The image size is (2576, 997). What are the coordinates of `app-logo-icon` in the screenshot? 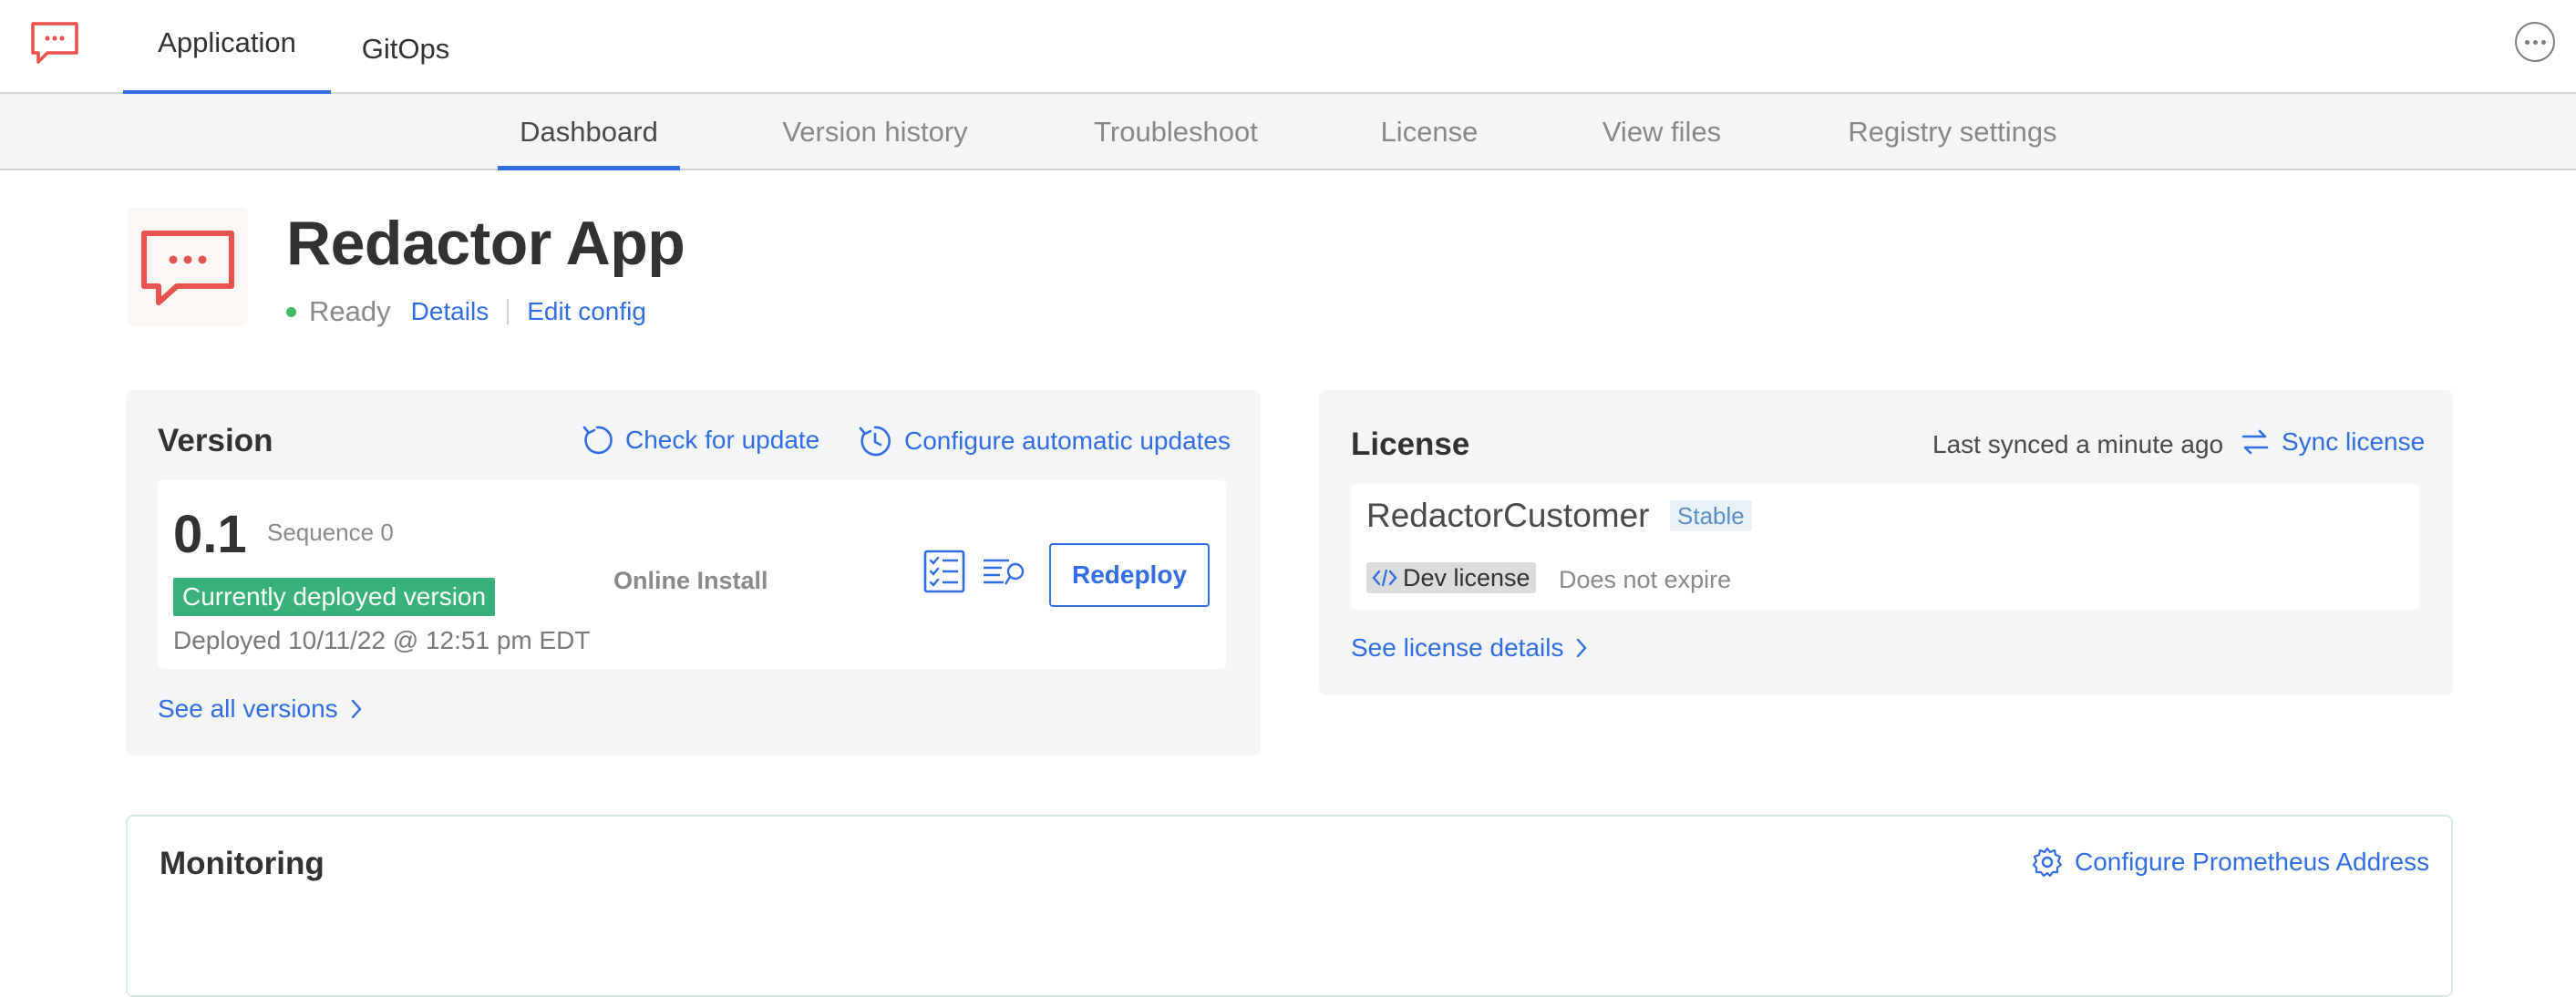 It's located at (54, 43).